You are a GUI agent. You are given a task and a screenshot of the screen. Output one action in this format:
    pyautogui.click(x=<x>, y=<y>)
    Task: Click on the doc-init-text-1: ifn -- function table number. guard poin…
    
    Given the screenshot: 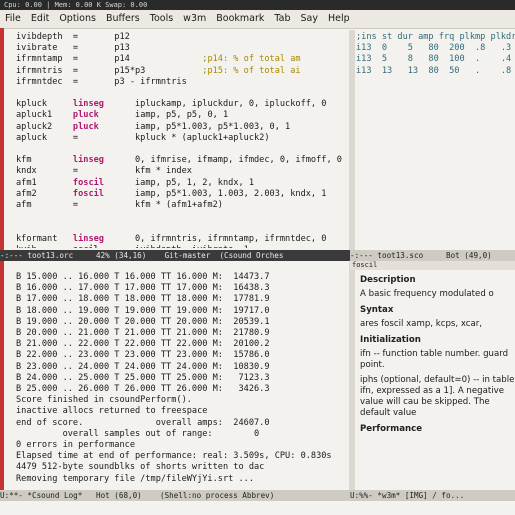 What is the action you would take?
    pyautogui.click(x=434, y=359)
    